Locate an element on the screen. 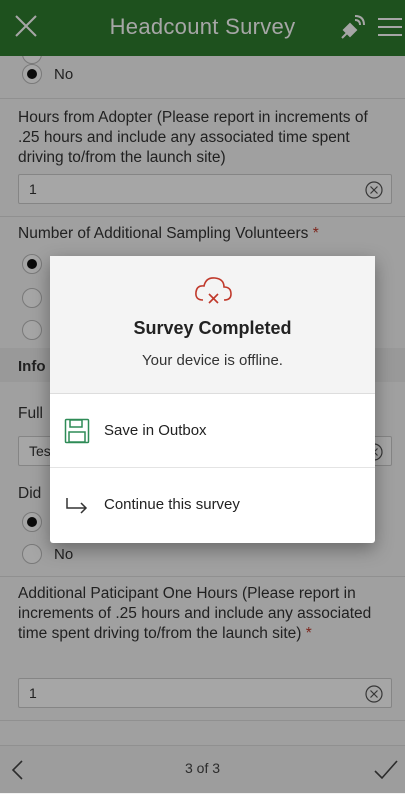  save-in-outbox-label: Save in Outbox is located at coordinates (155, 430).